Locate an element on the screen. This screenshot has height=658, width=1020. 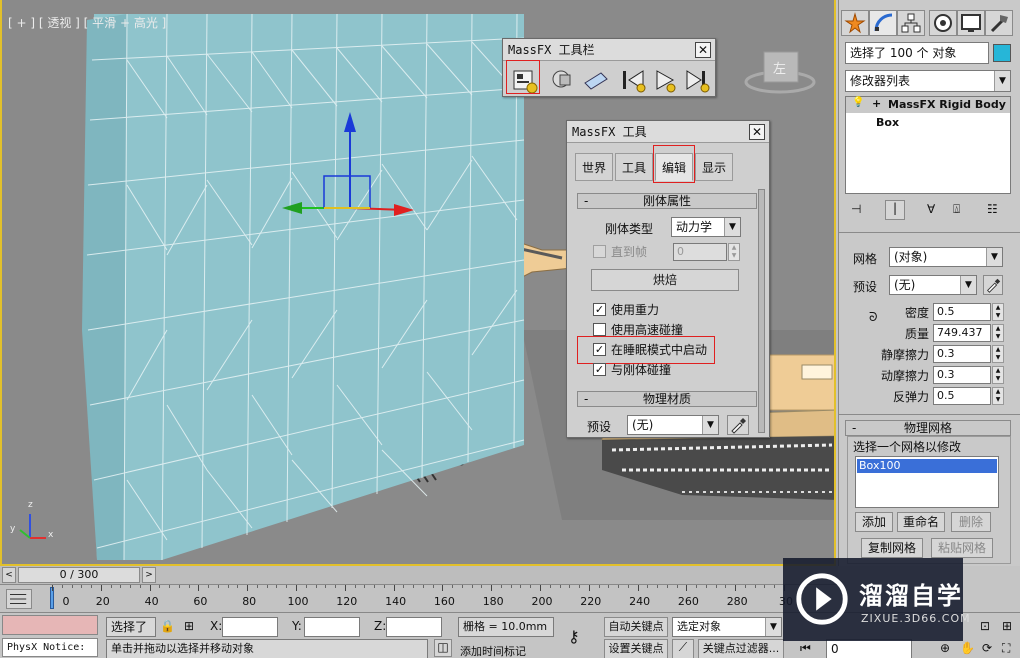
rigid-type-select: 动力学 ▼ is located at coordinates (706, 227).